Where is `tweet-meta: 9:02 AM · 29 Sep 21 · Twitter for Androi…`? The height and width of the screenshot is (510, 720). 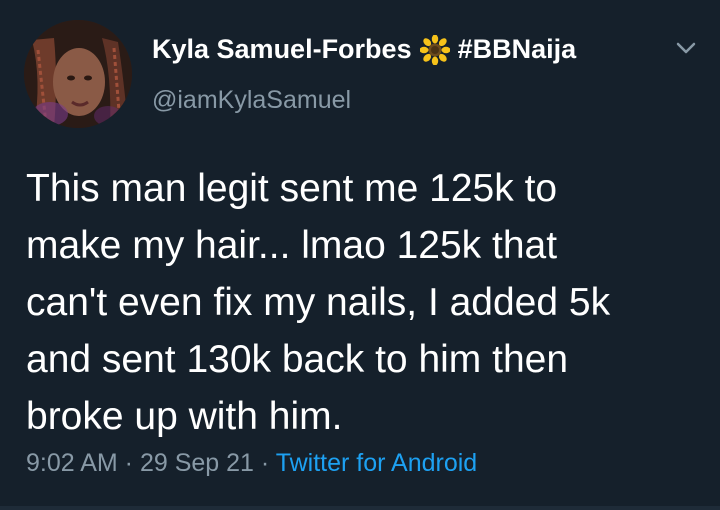 tweet-meta: 9:02 AM · 29 Sep 21 · Twitter for Androi… is located at coordinates (251, 463).